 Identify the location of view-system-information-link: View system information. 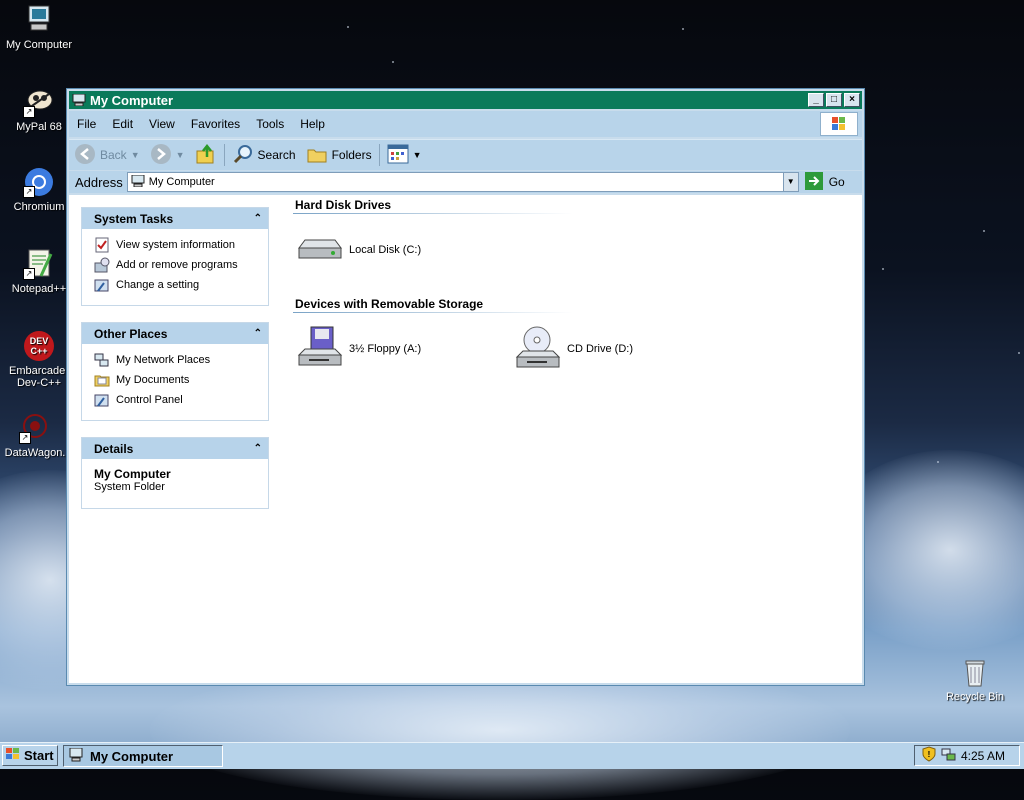
(176, 245).